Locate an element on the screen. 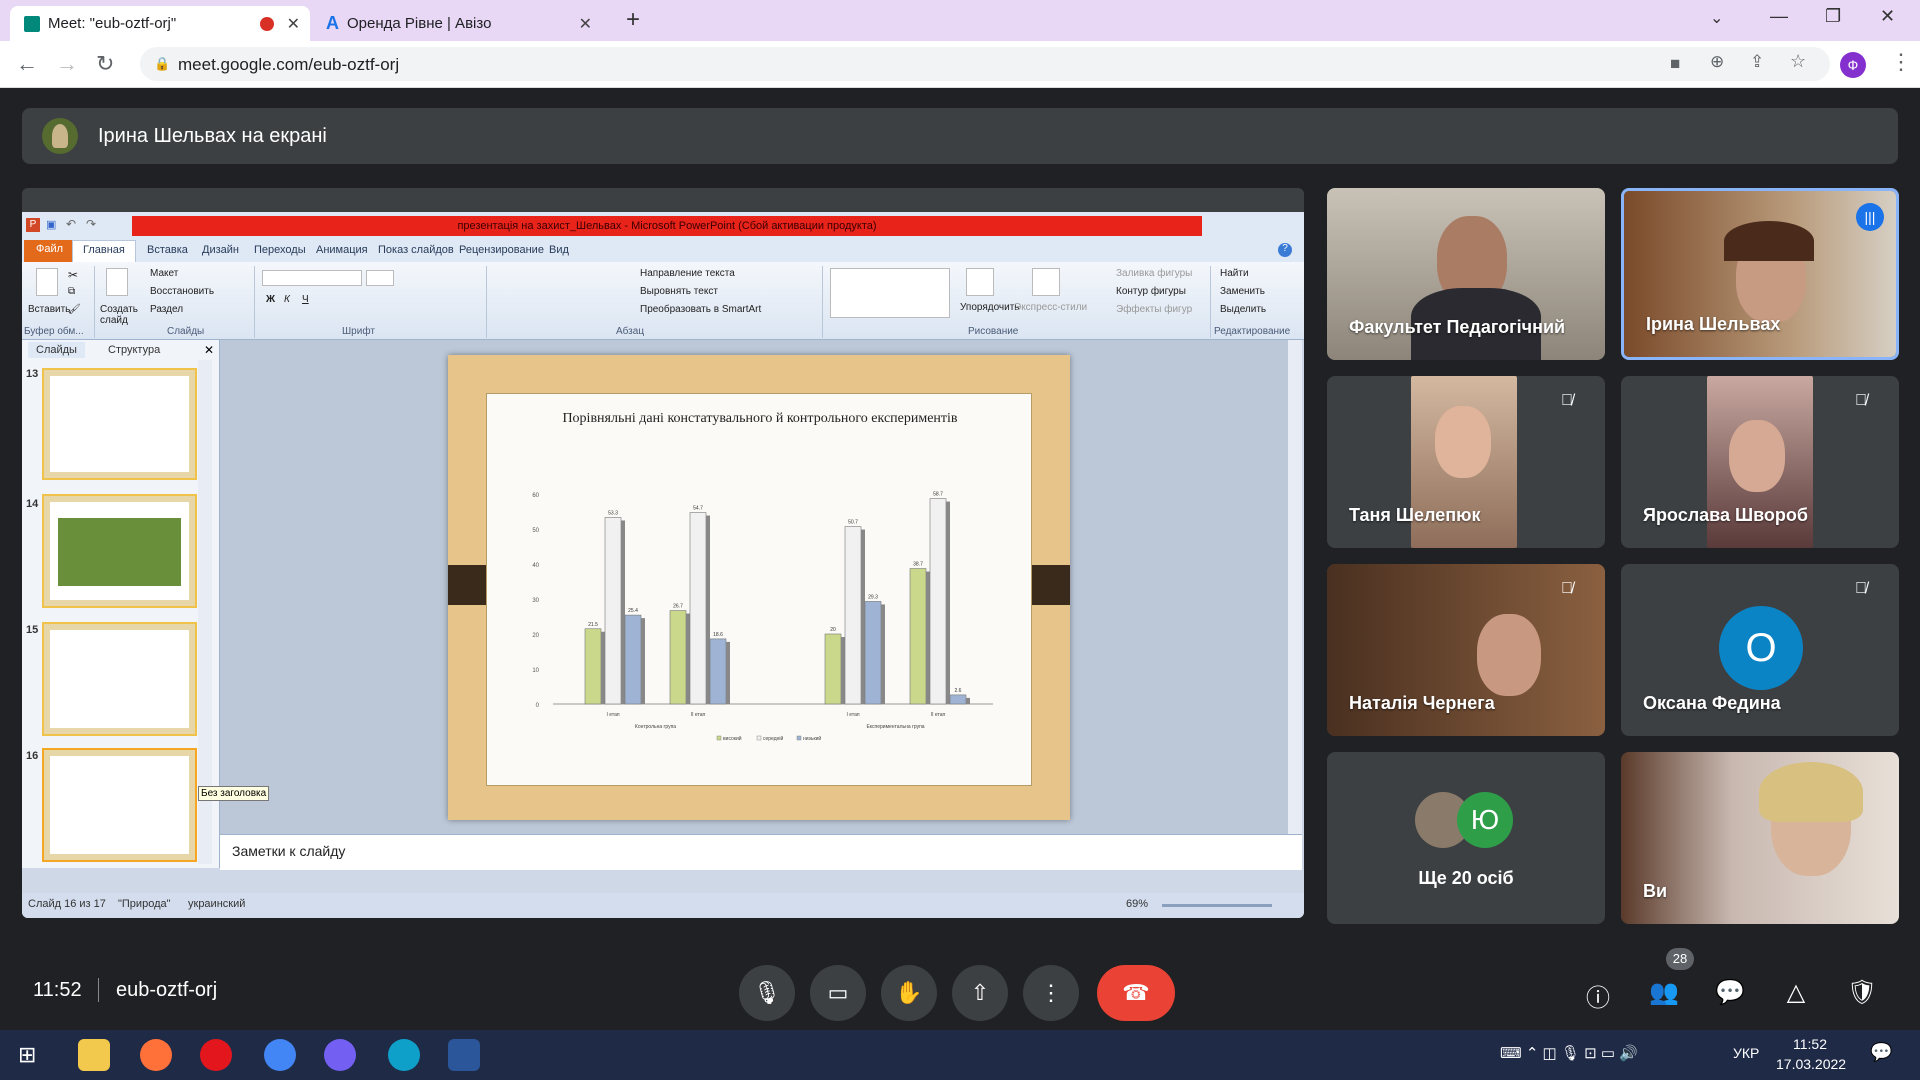 The image size is (1920, 1080). underline-icon: Ч is located at coordinates (305, 299).